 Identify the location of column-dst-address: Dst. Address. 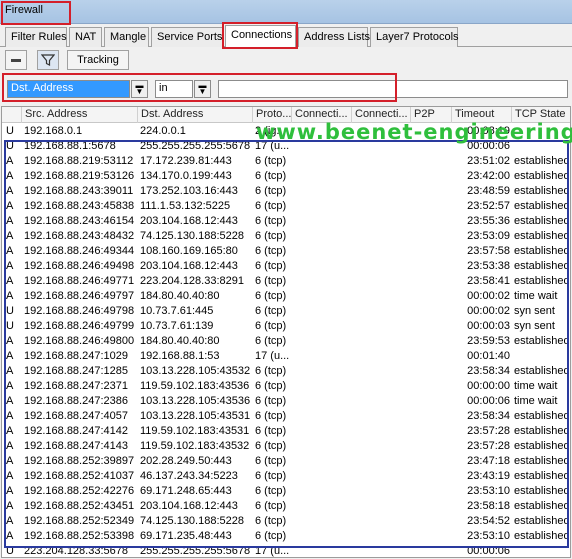
(195, 115).